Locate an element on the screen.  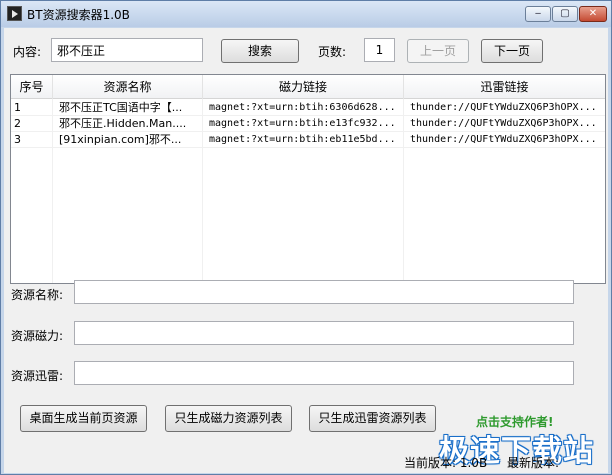
content-input is located at coordinates (127, 50).